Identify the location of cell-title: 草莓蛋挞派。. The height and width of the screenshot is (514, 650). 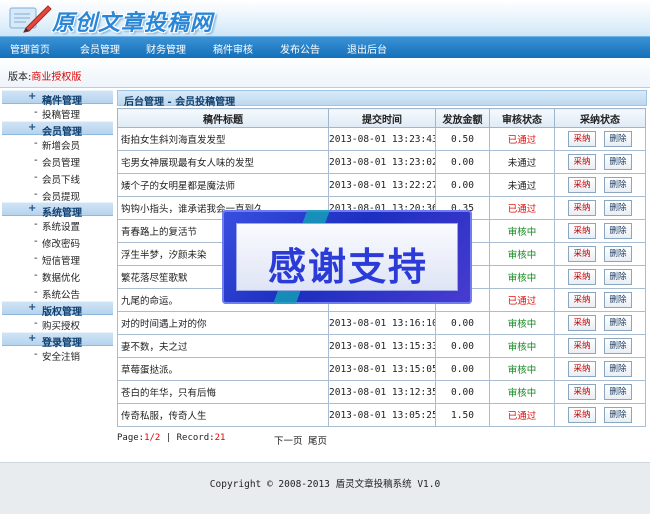
(223, 369).